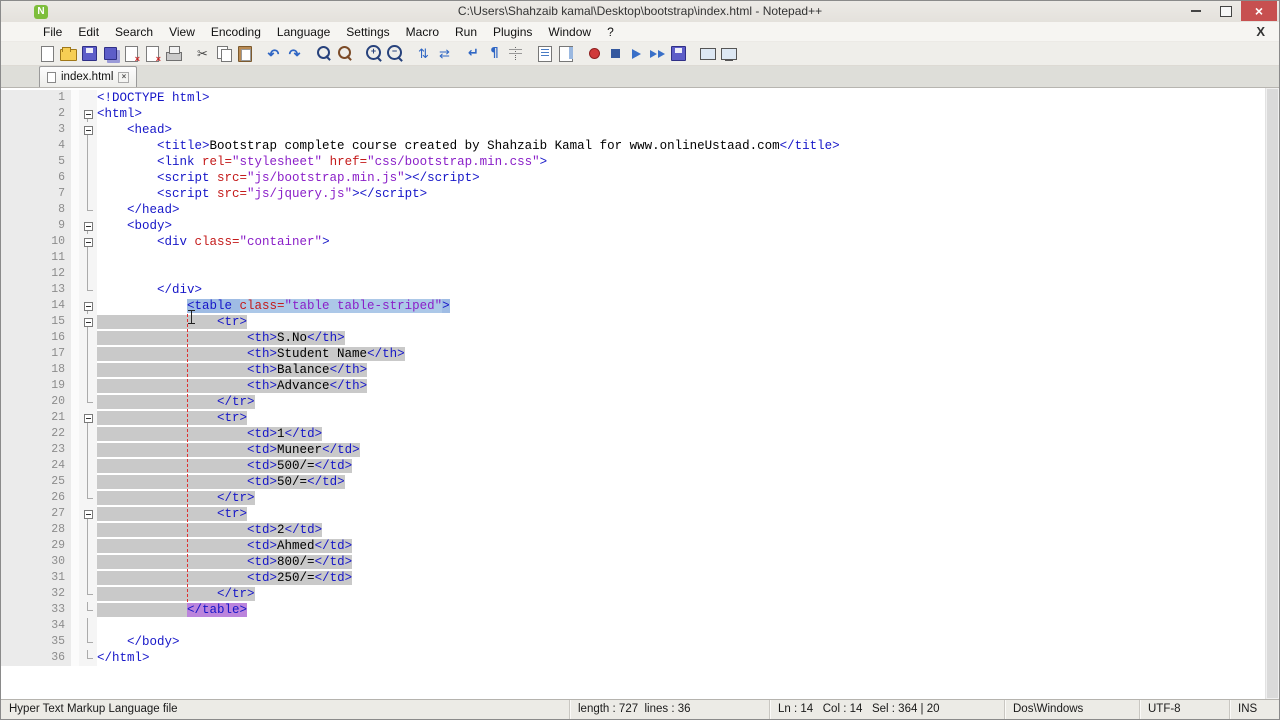 The width and height of the screenshot is (1280, 720). Describe the element at coordinates (512, 31) in the screenshot. I see `menu-item-plugins: Plugins` at that location.